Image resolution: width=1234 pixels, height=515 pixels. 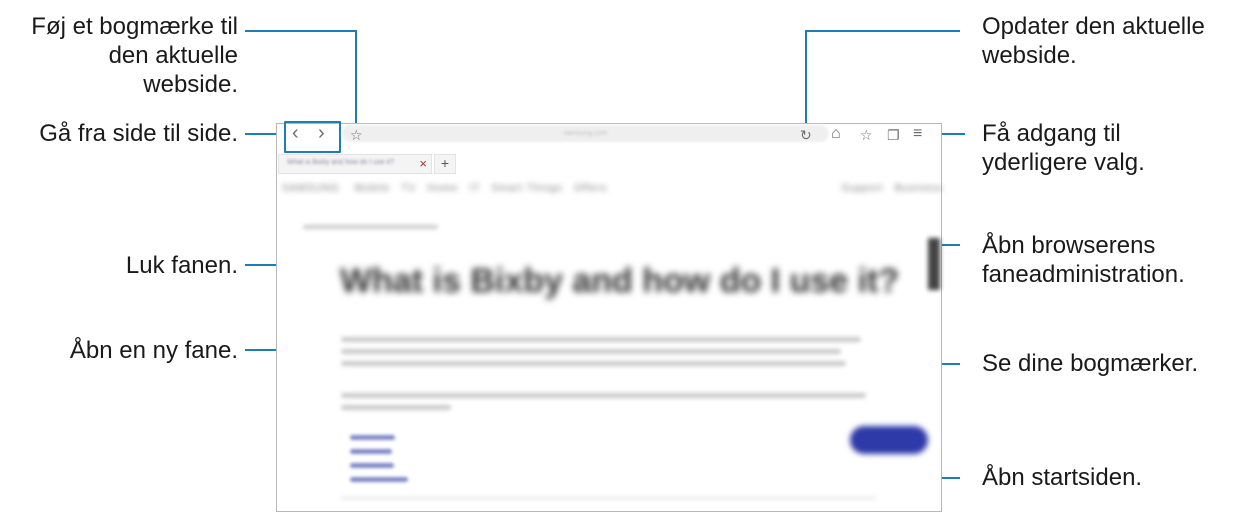 I want to click on callout-bookmarks: Se dine bogmærker., so click(x=1090, y=363).